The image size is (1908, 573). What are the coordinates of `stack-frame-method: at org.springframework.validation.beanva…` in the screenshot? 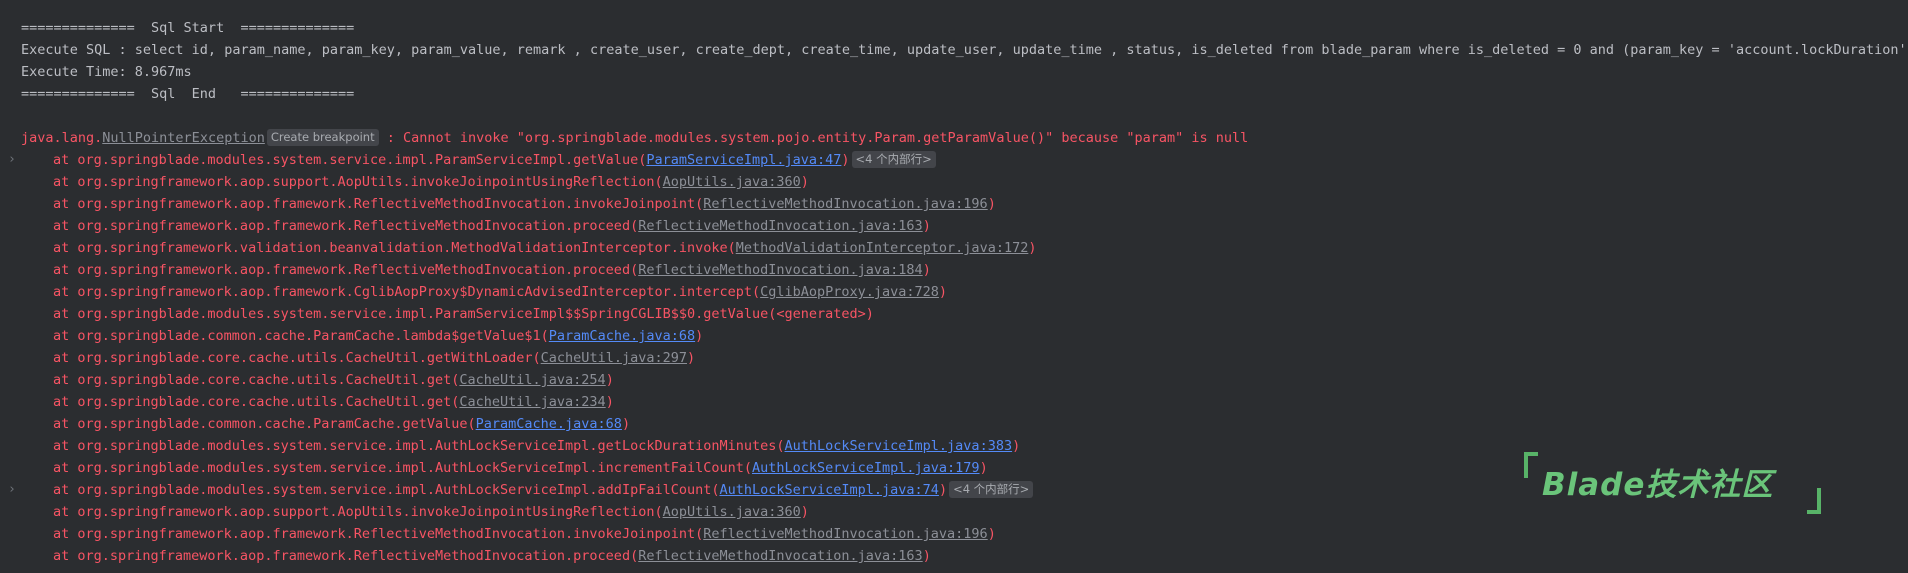 It's located at (394, 248).